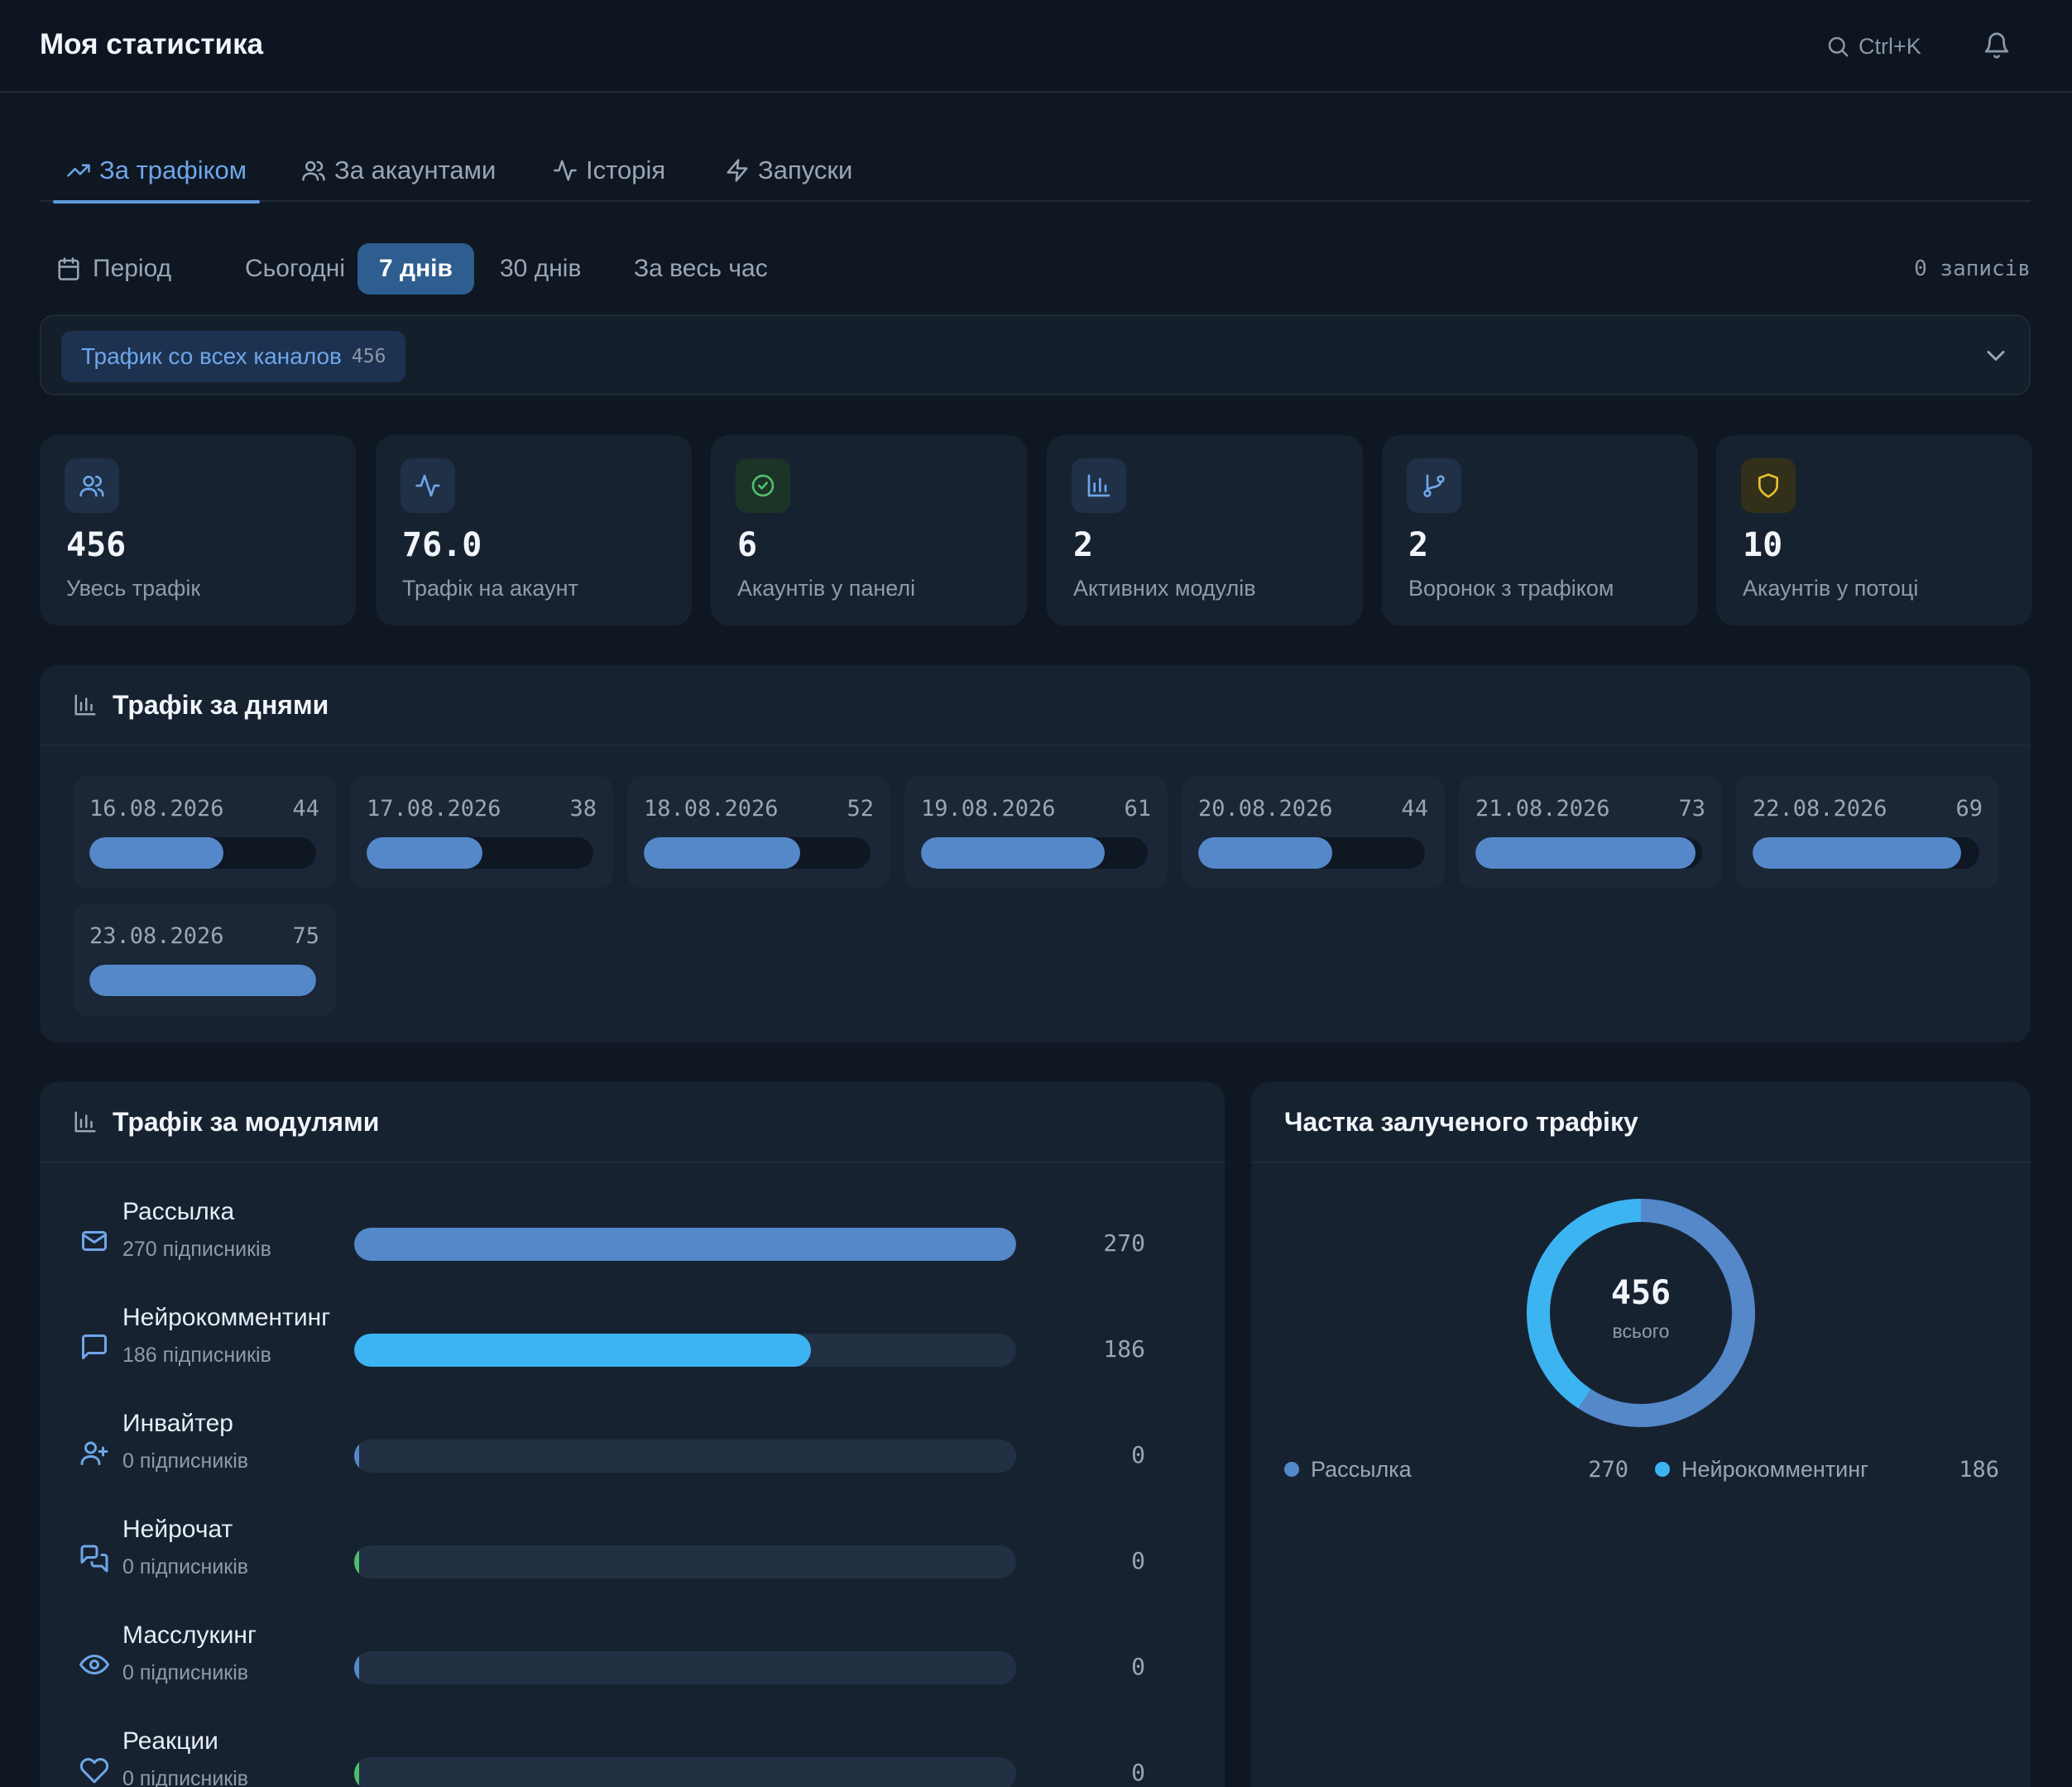  Describe the element at coordinates (1590, 832) in the screenshot. I see `day-tile: 21.08.2026 73` at that location.